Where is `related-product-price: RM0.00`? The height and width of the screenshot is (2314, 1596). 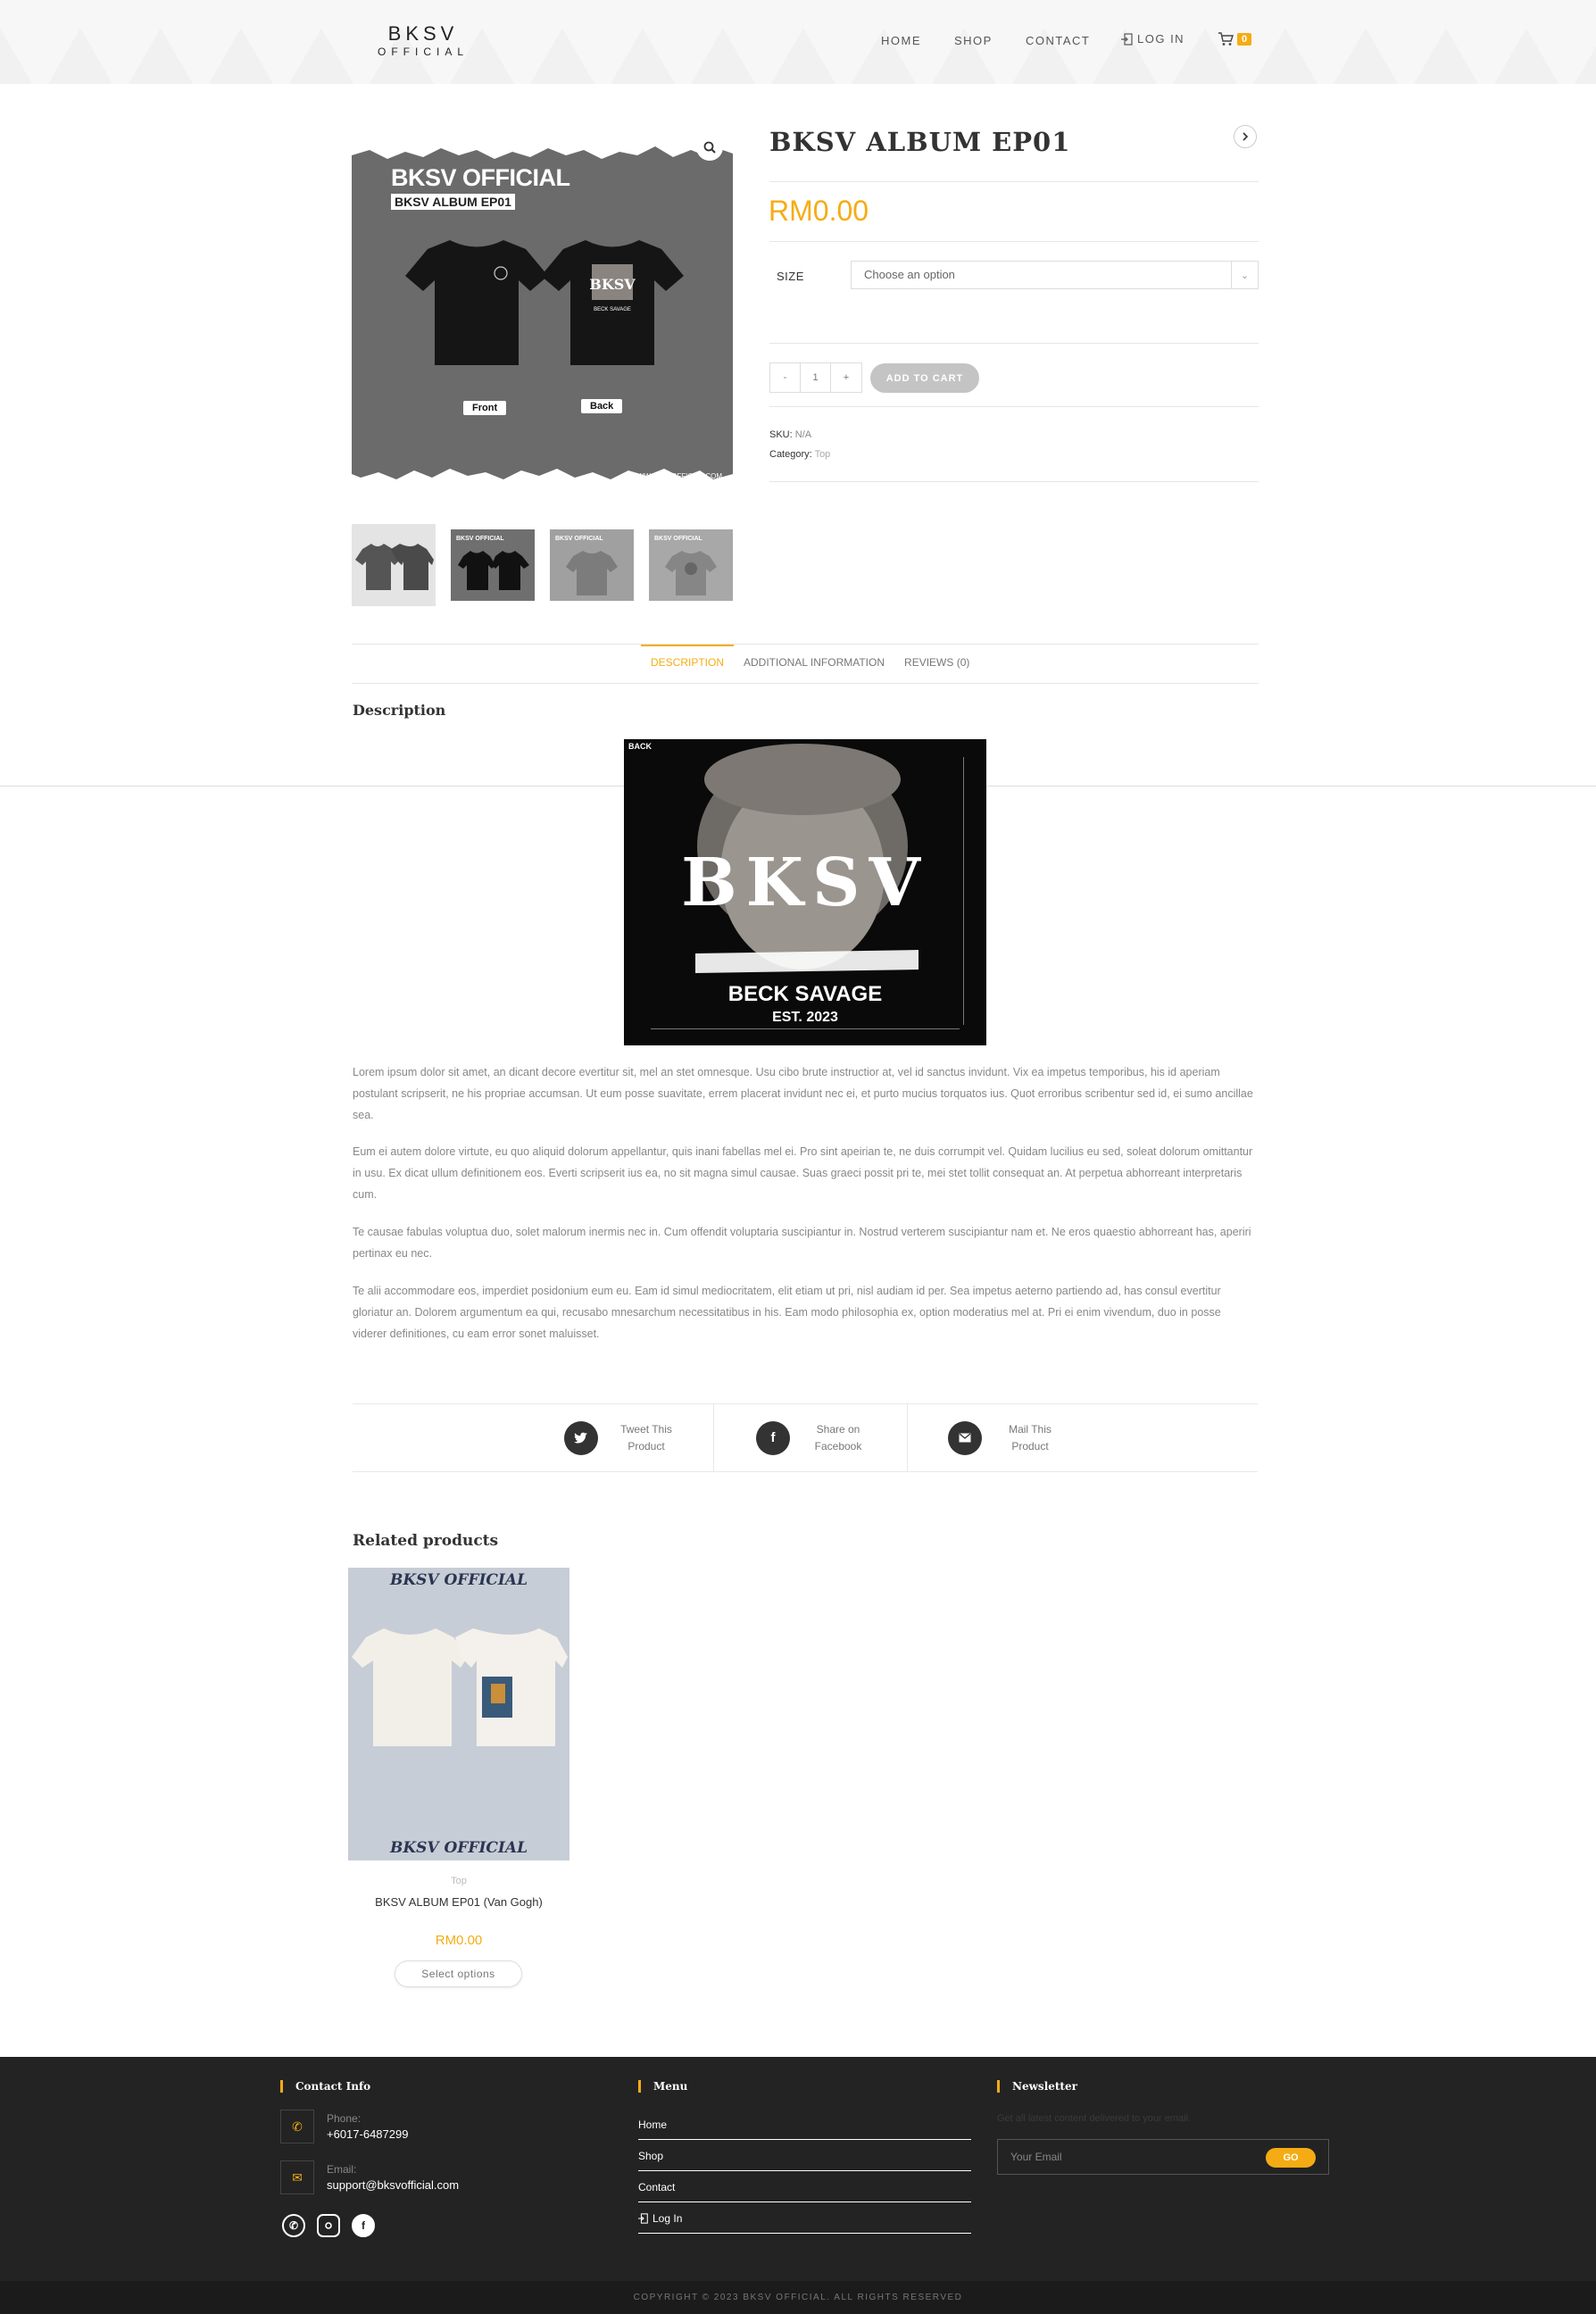 related-product-price: RM0.00 is located at coordinates (459, 1940).